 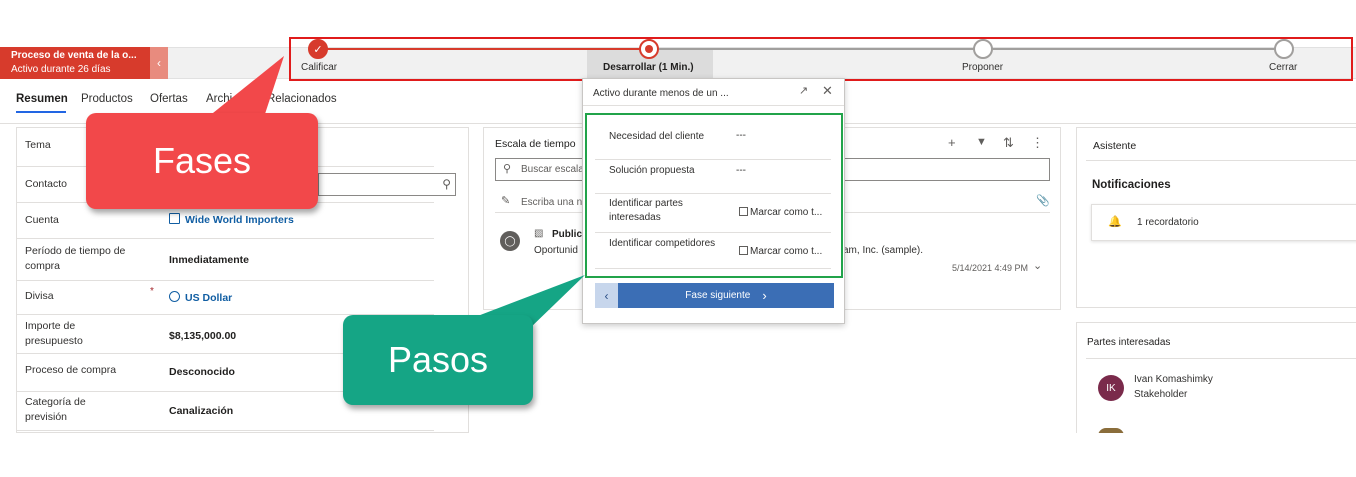 I want to click on phases-callout: Fases, so click(x=202, y=161).